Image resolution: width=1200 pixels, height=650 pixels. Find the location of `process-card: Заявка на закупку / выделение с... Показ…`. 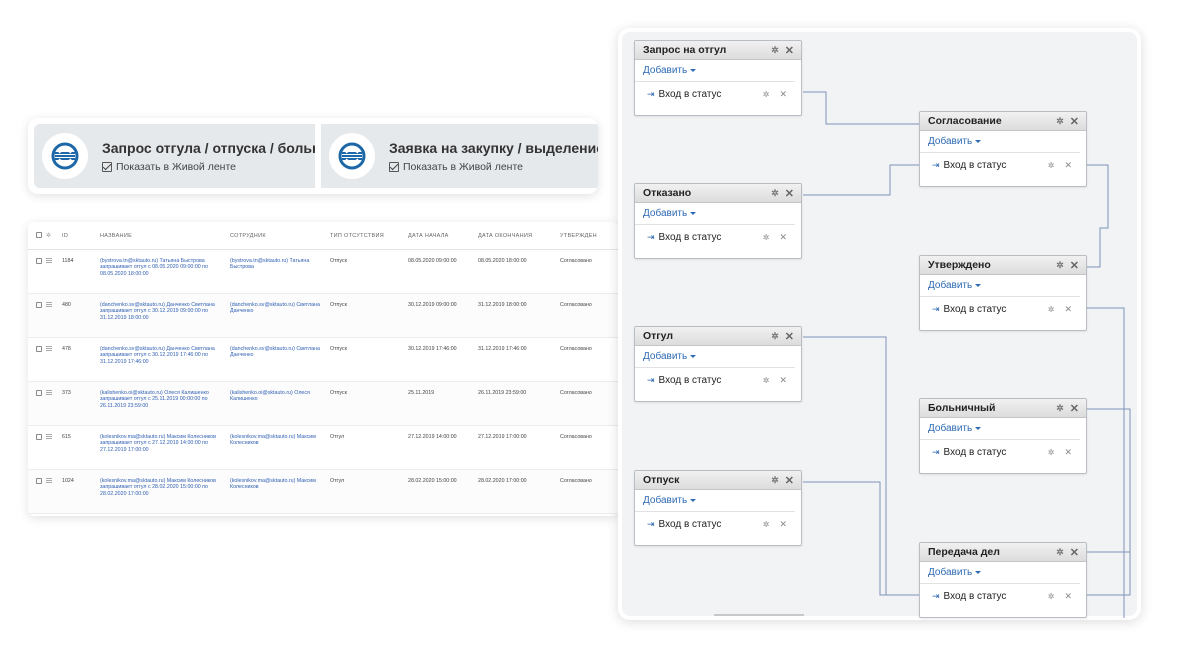

process-card: Заявка на закупку / выделение с... Показ… is located at coordinates (459, 156).